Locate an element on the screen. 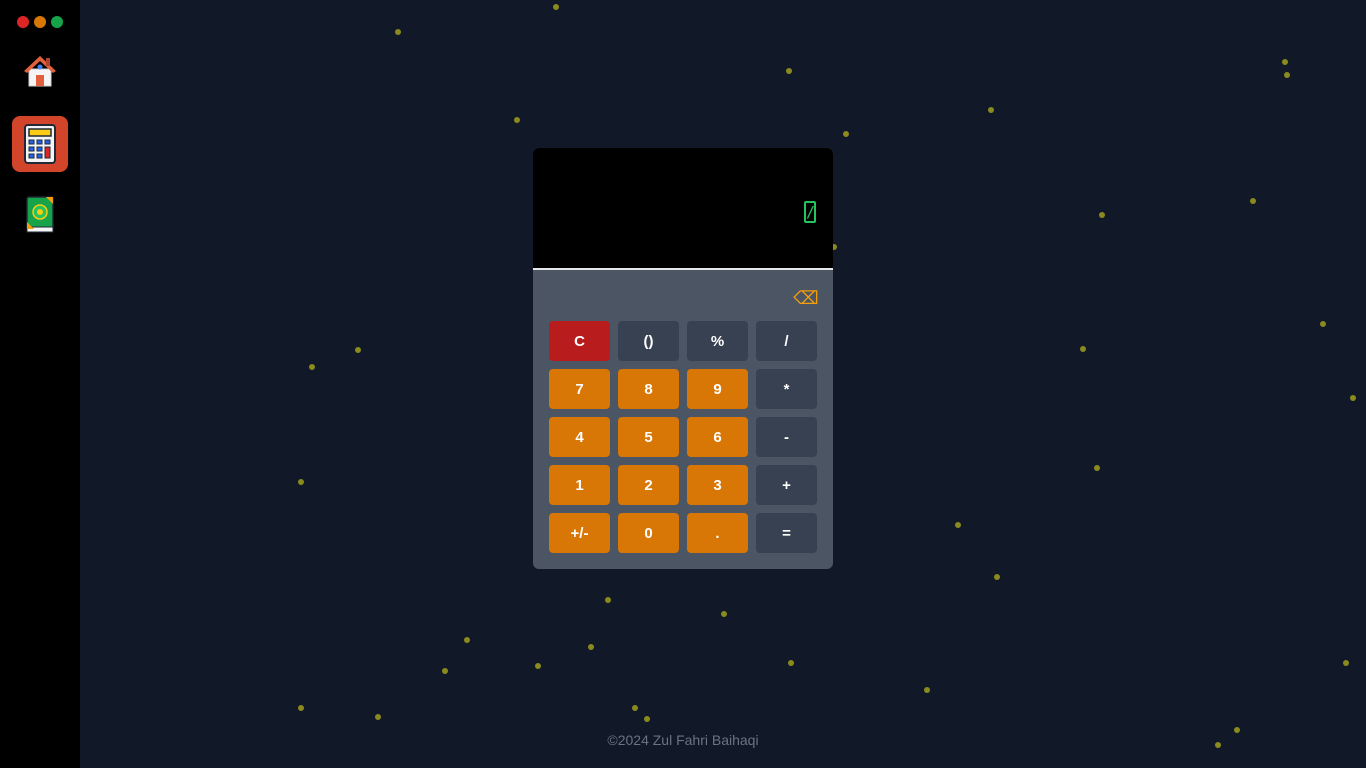 Image resolution: width=1366 pixels, height=768 pixels. divide-button: / is located at coordinates (786, 341).